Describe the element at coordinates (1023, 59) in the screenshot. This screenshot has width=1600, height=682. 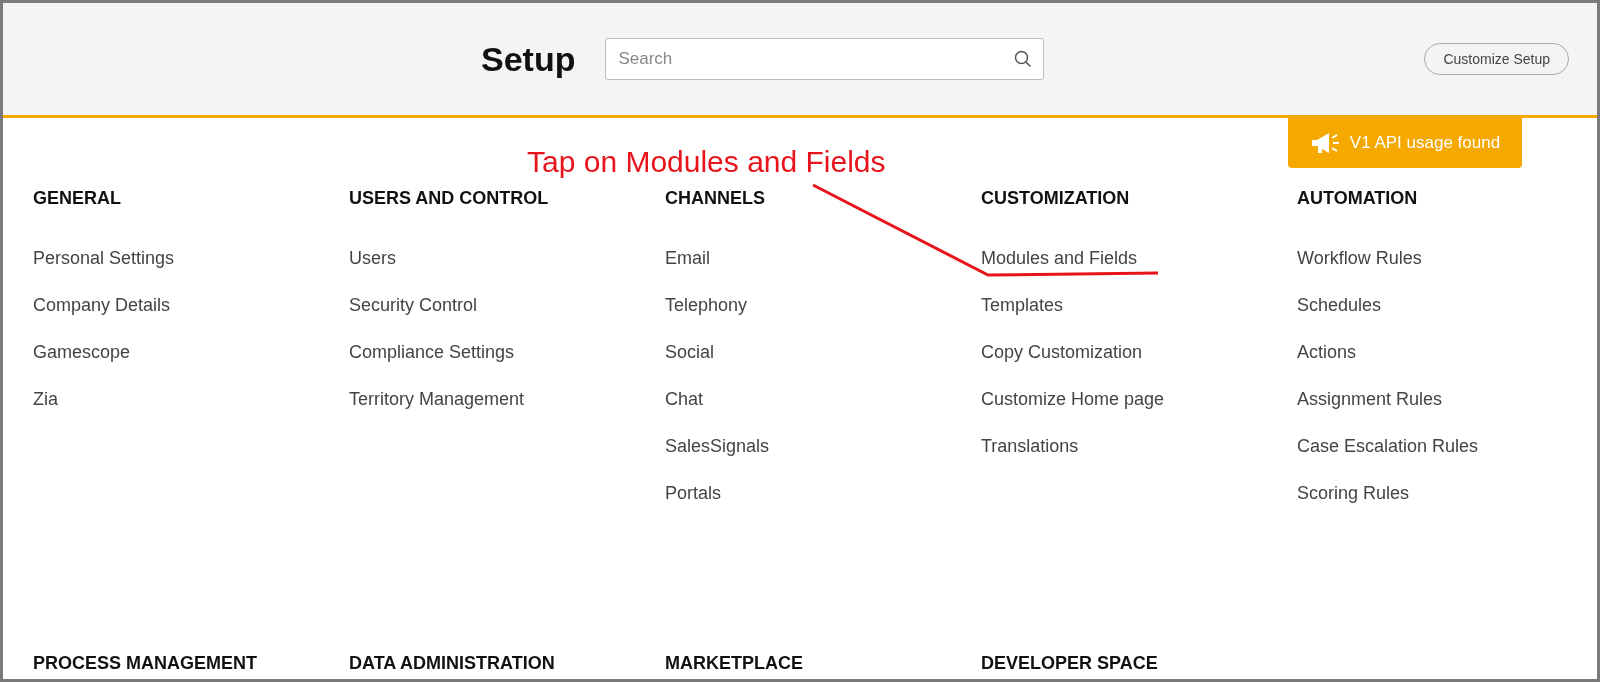
I see `search-icon` at that location.